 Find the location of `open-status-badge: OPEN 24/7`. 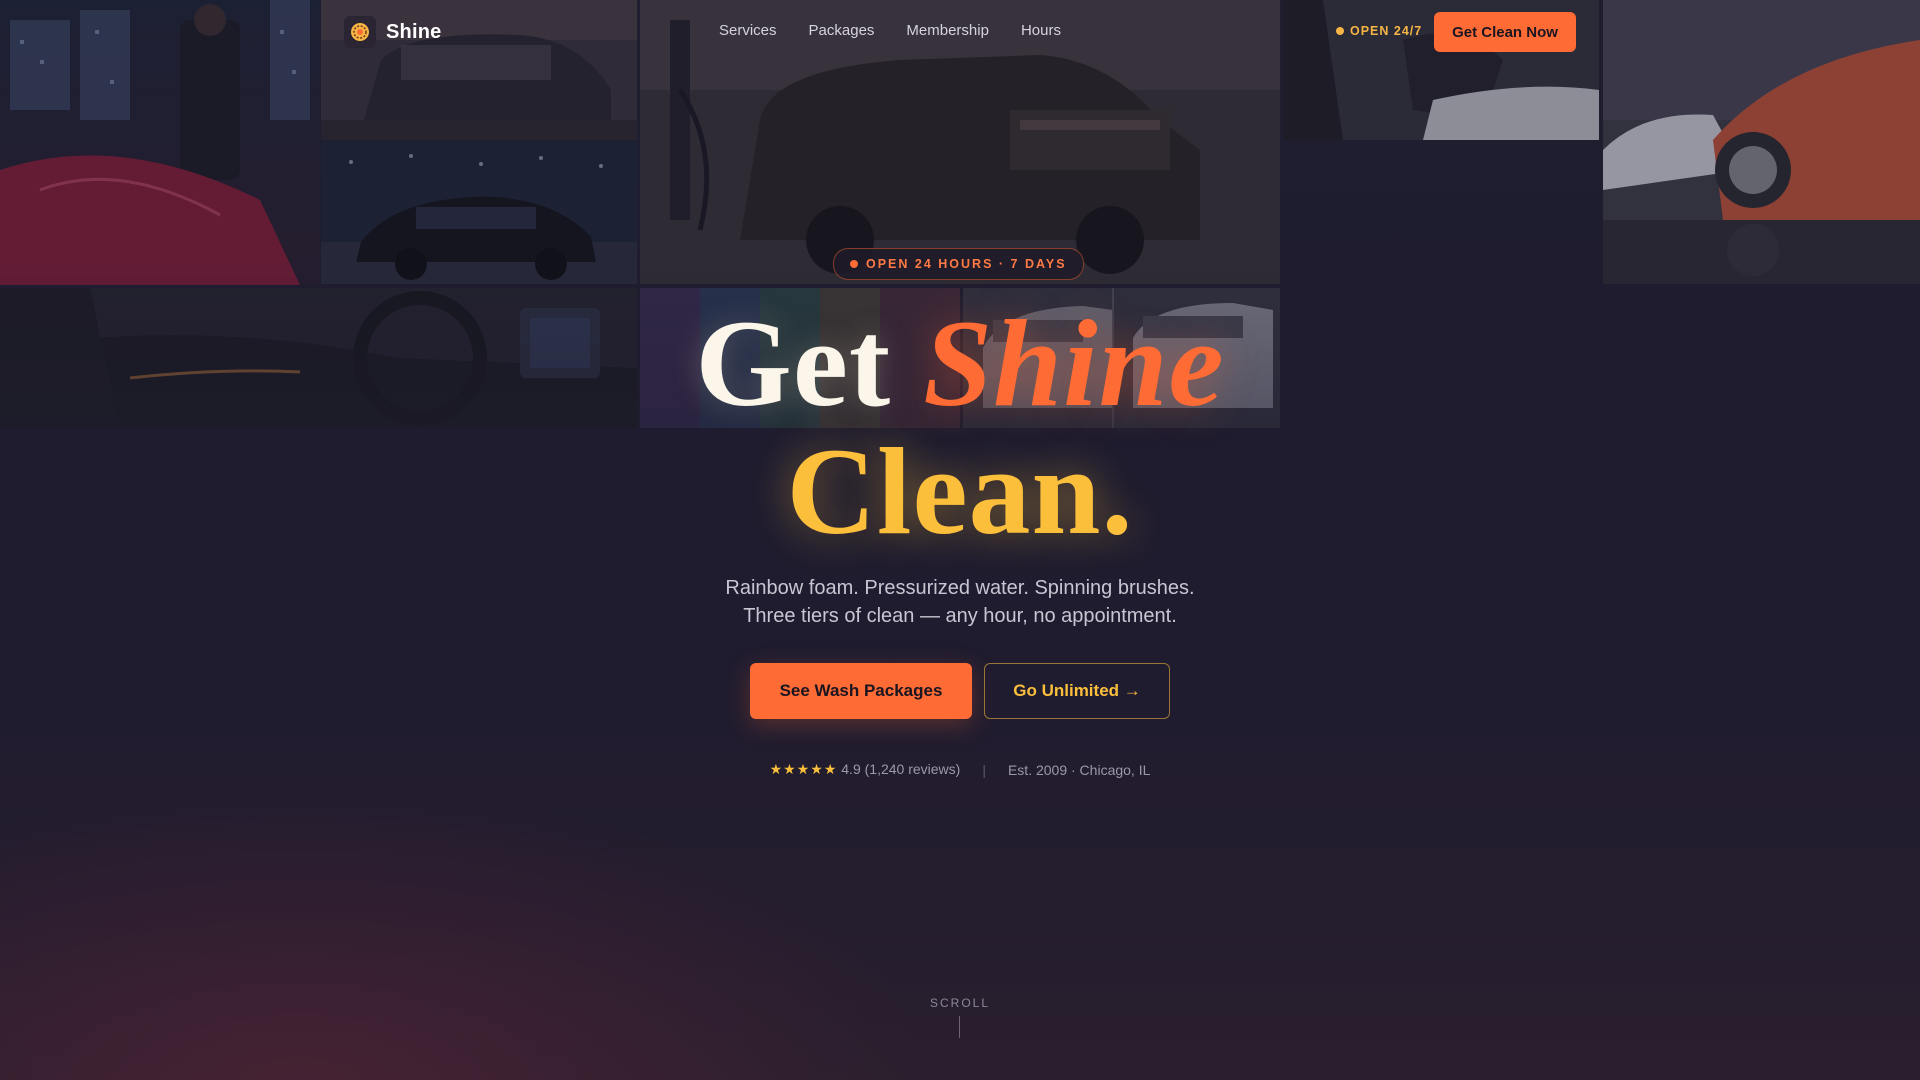

open-status-badge: OPEN 24/7 is located at coordinates (1379, 31).